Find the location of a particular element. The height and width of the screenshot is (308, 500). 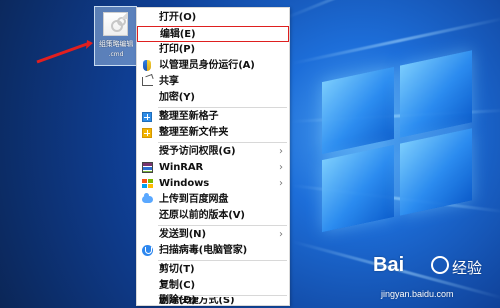

menu-item-open: 打开(O) is located at coordinates (213, 18).